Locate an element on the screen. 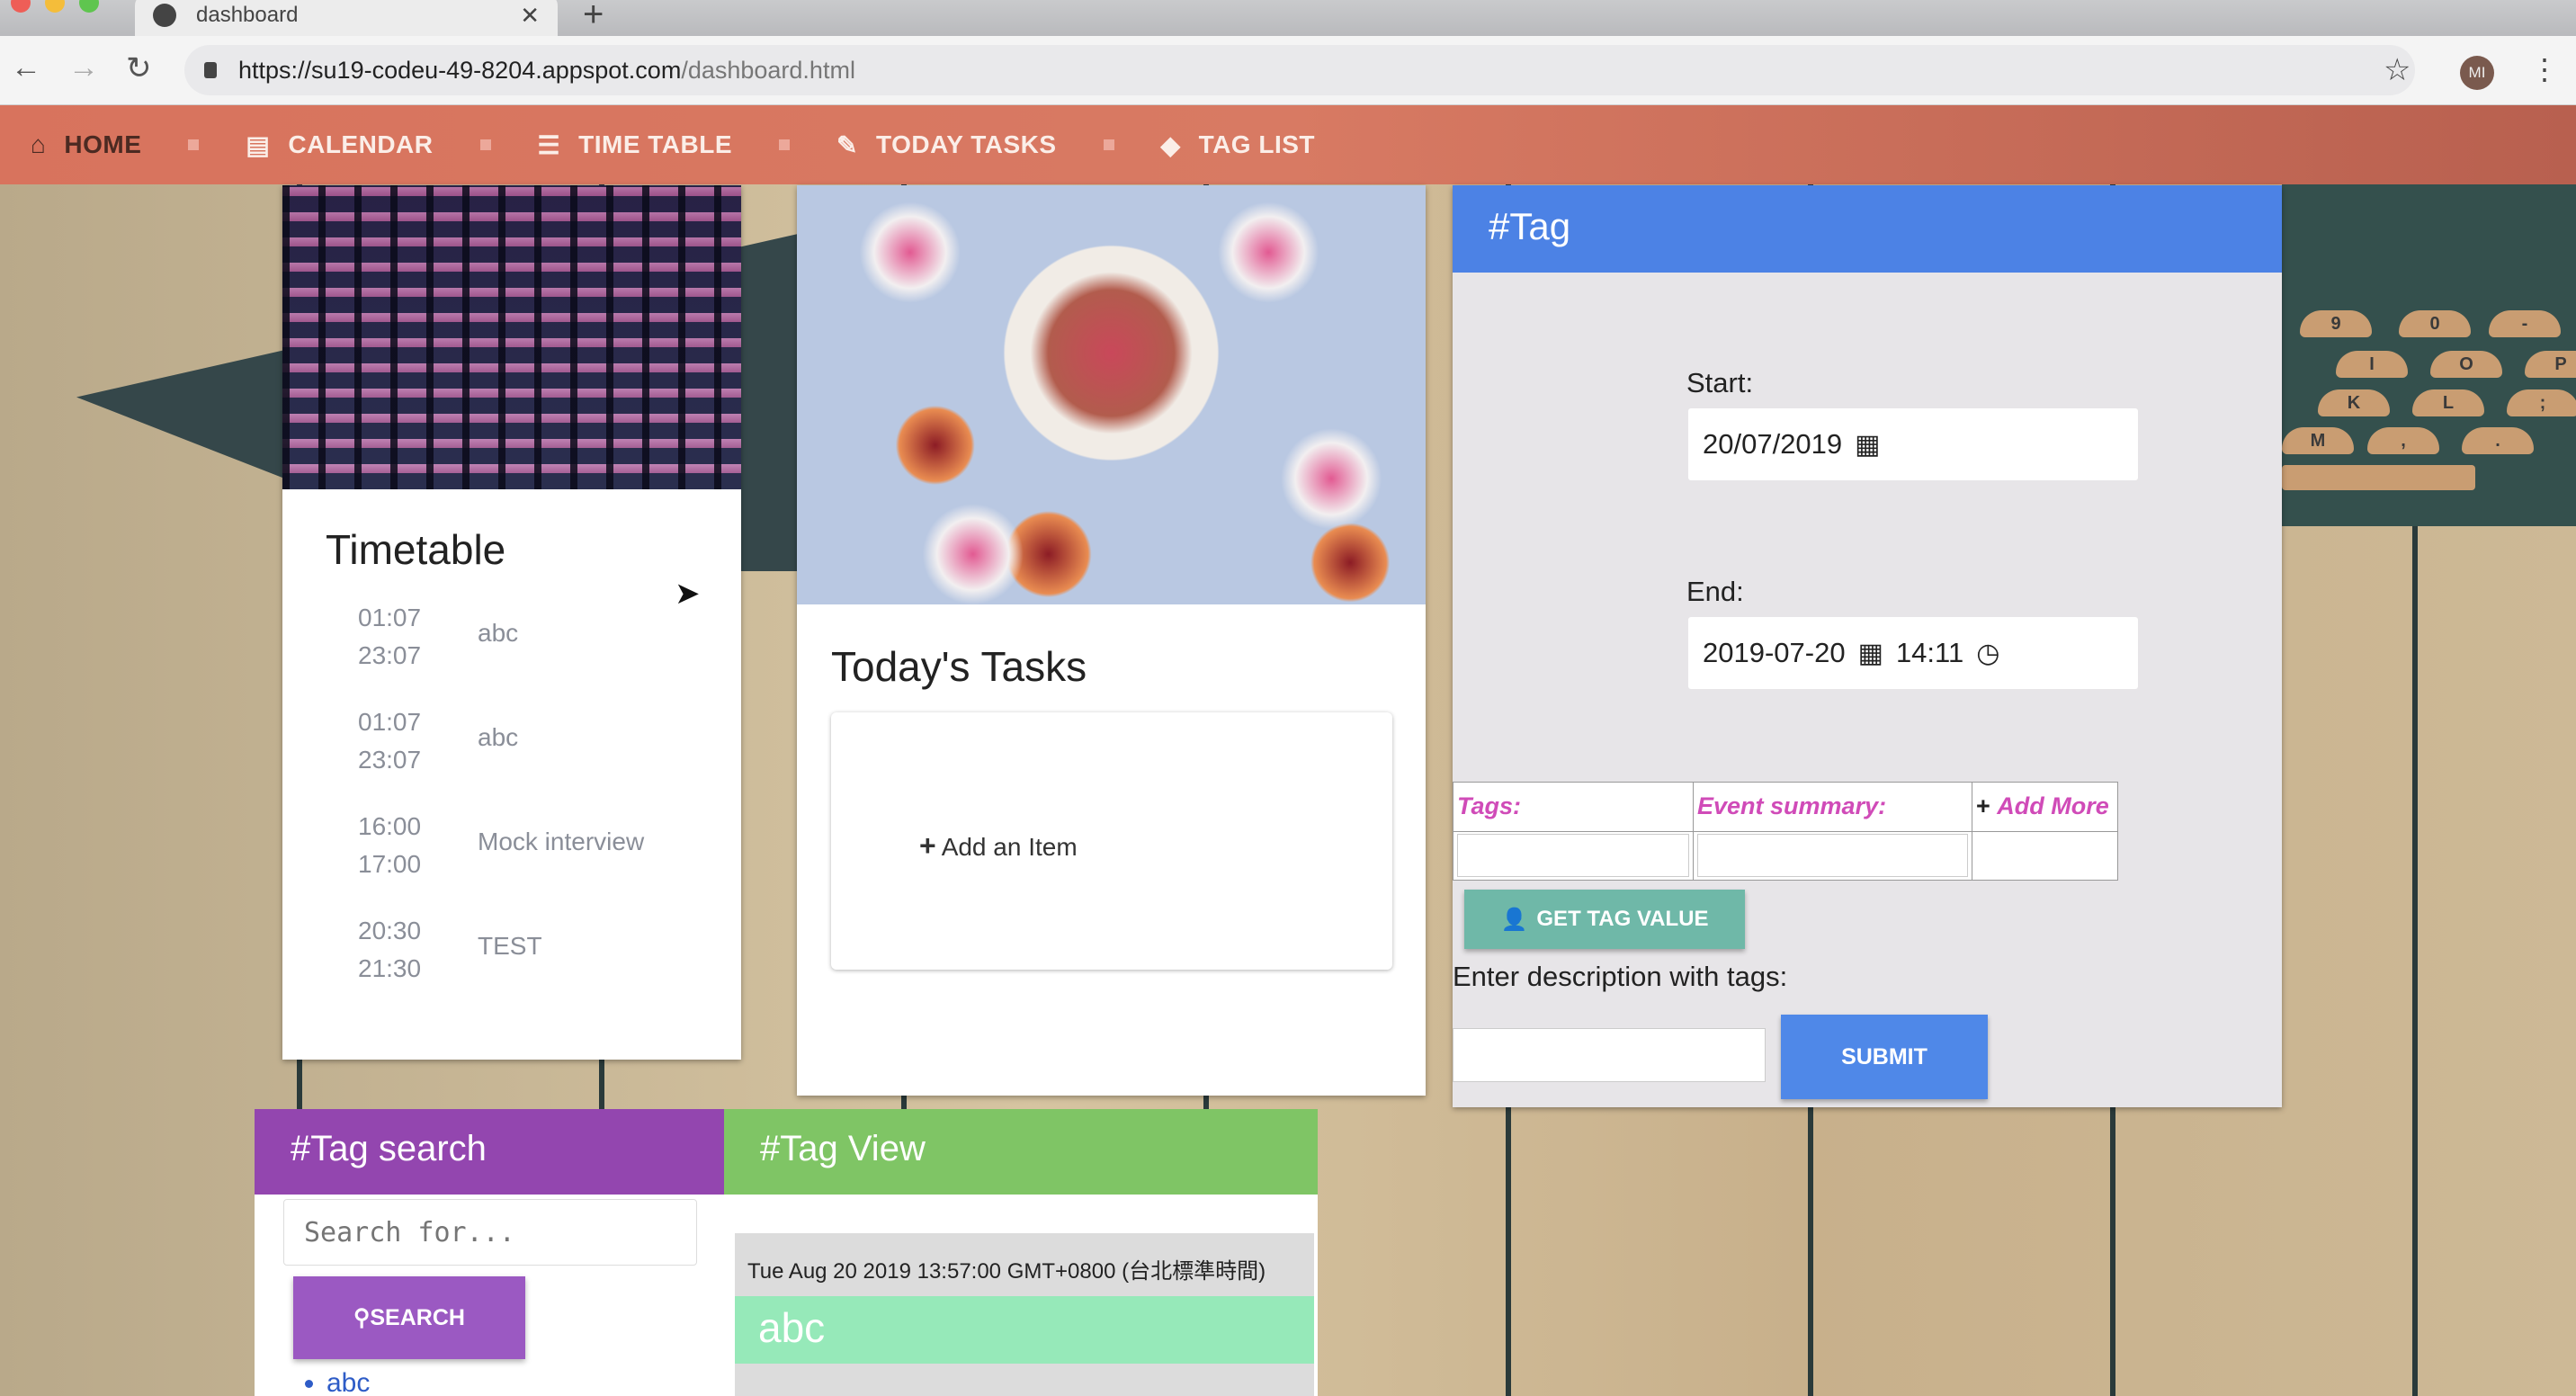  get-tag-value-button: 👤 GET TAG VALUE is located at coordinates (1604, 919).